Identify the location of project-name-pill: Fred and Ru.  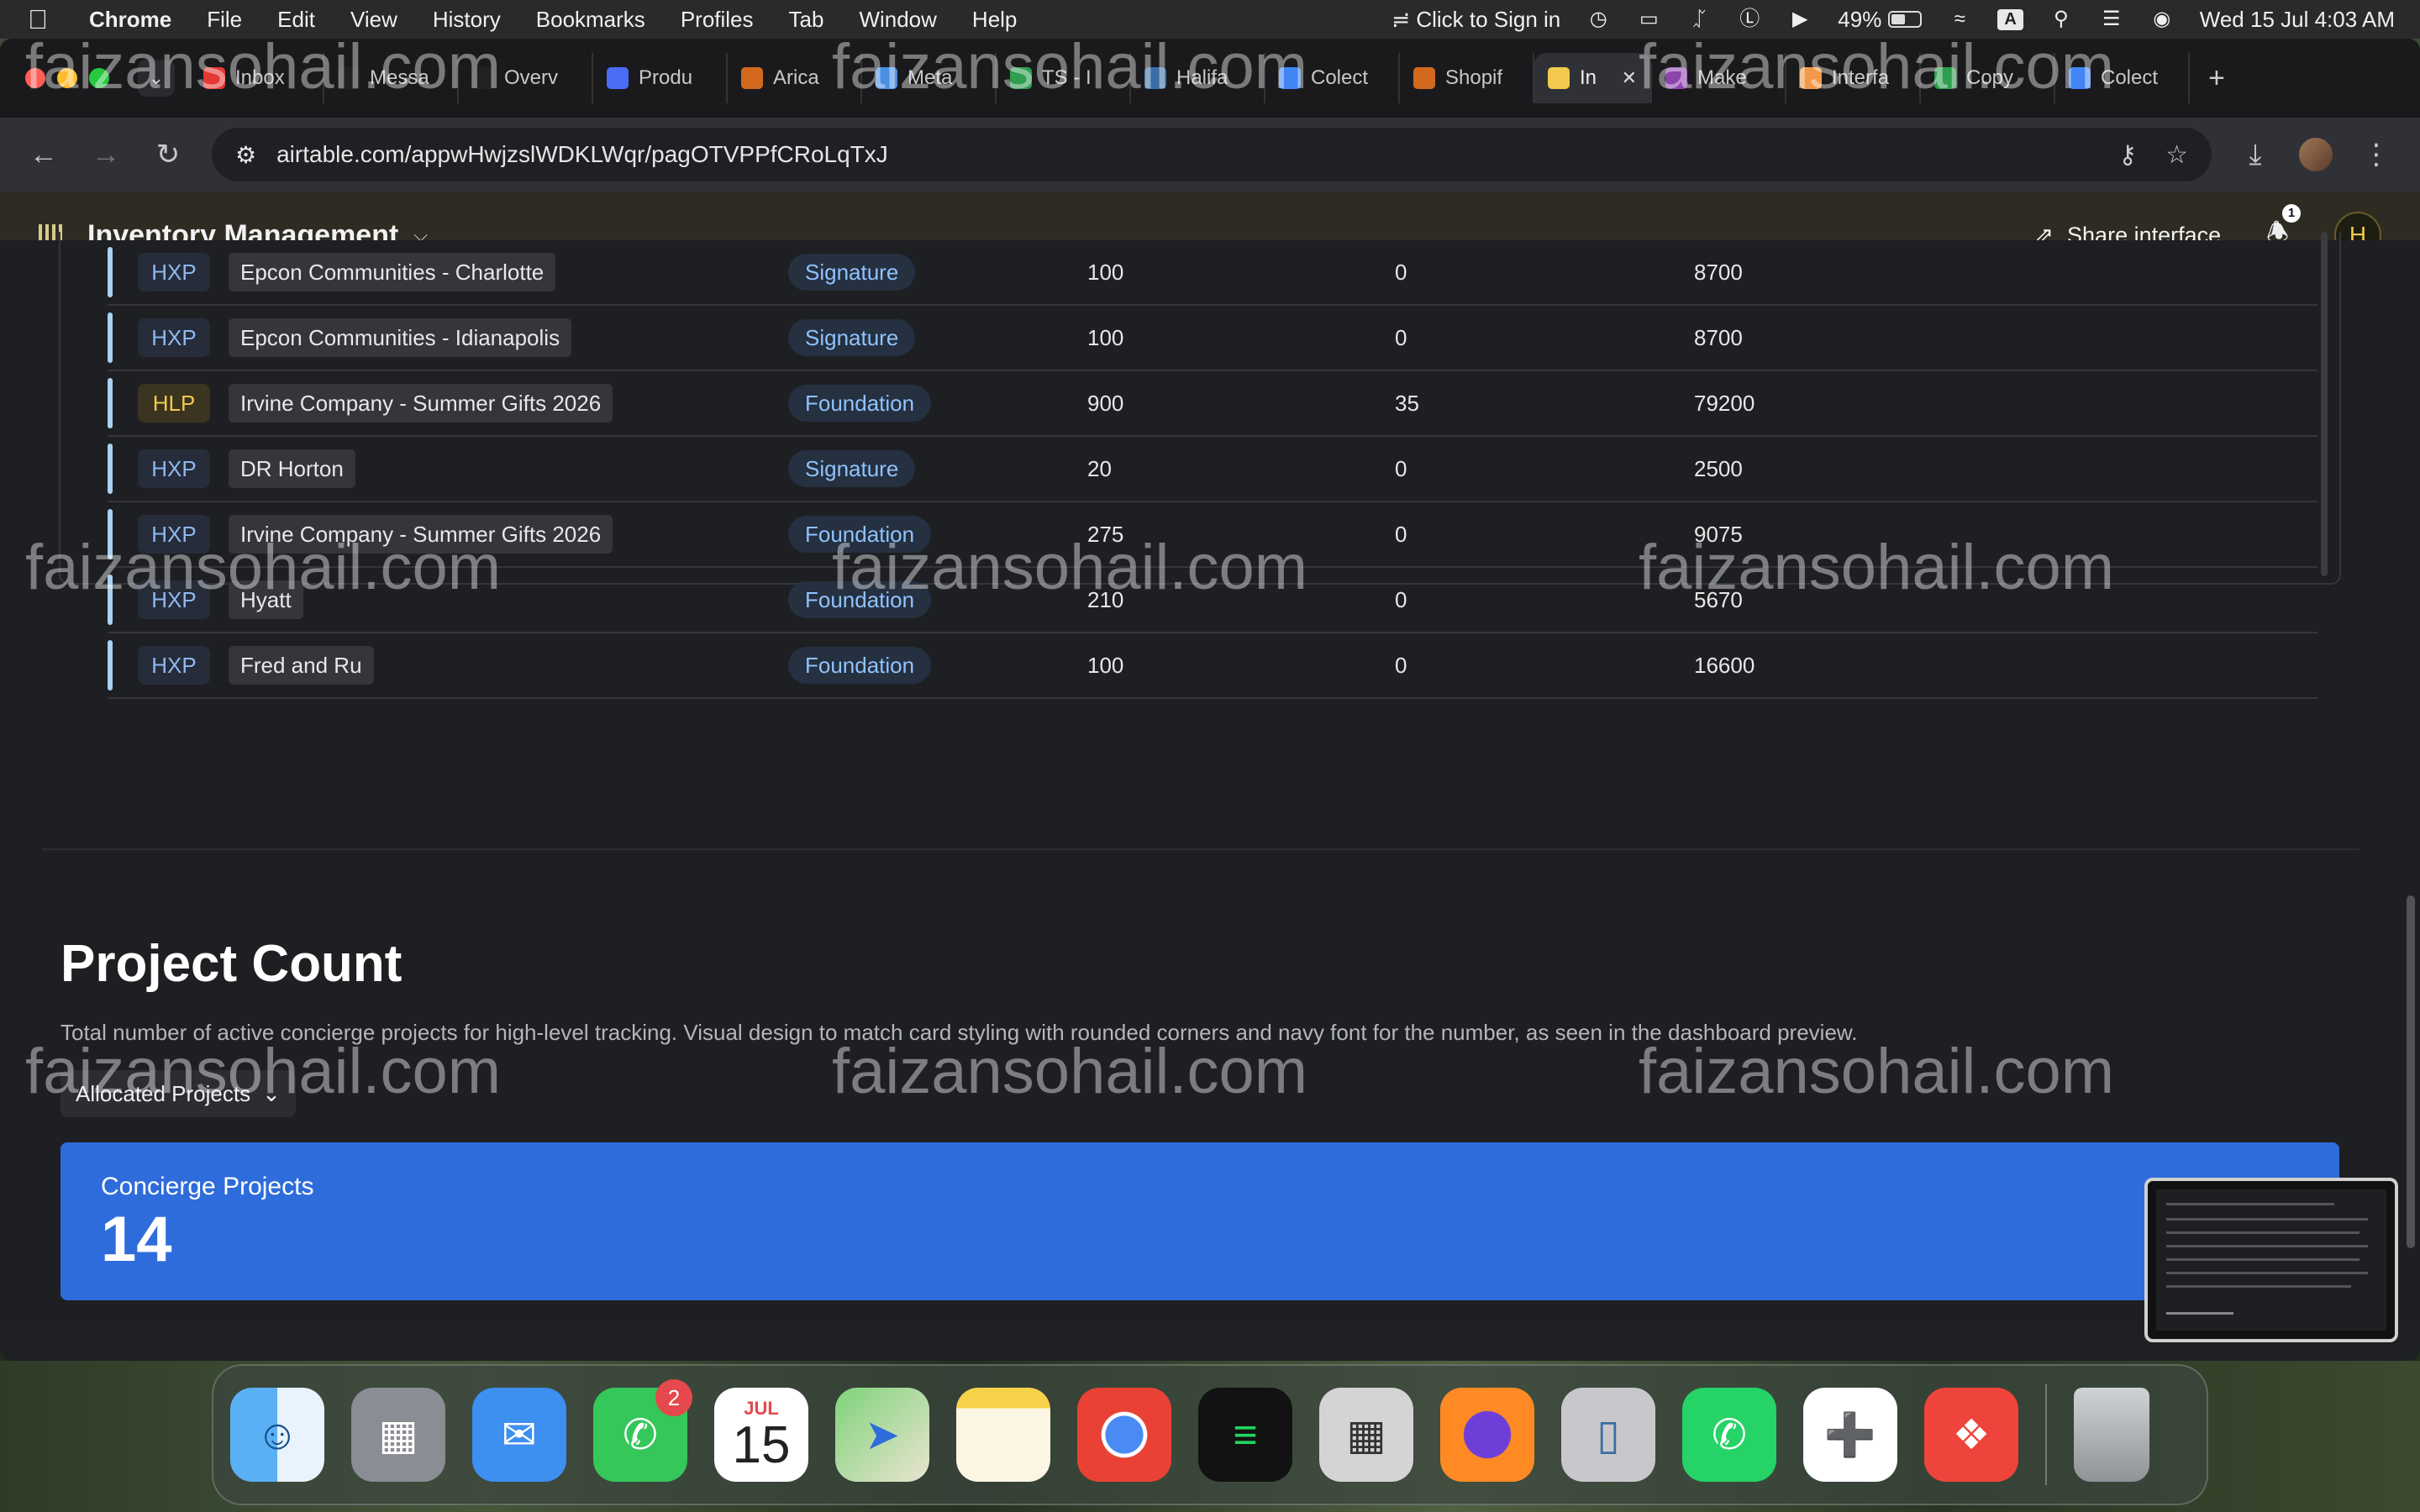
(301, 665).